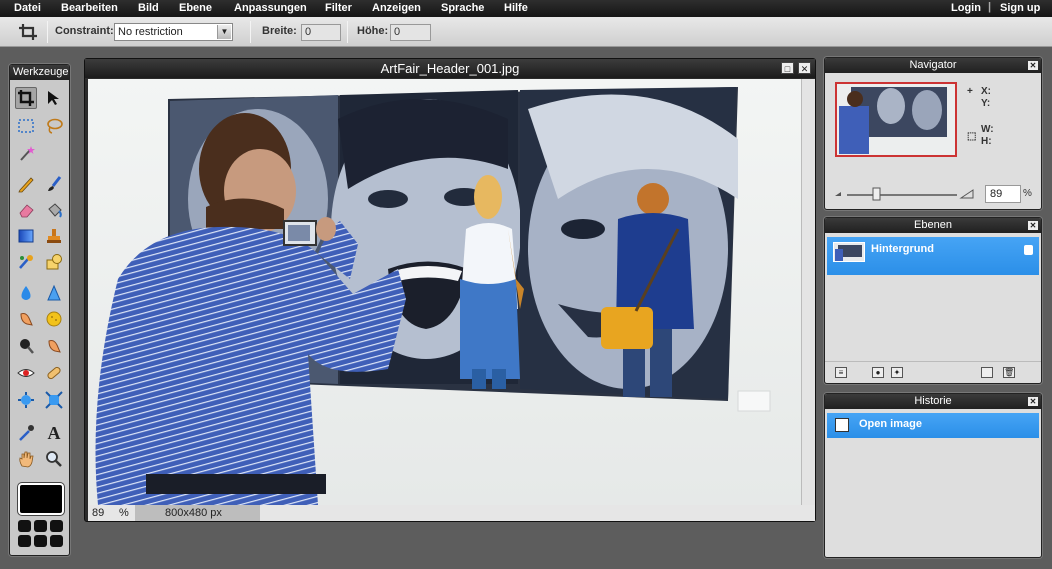 This screenshot has width=1052, height=569. Describe the element at coordinates (27, 8) in the screenshot. I see `menu-datei: Datei` at that location.